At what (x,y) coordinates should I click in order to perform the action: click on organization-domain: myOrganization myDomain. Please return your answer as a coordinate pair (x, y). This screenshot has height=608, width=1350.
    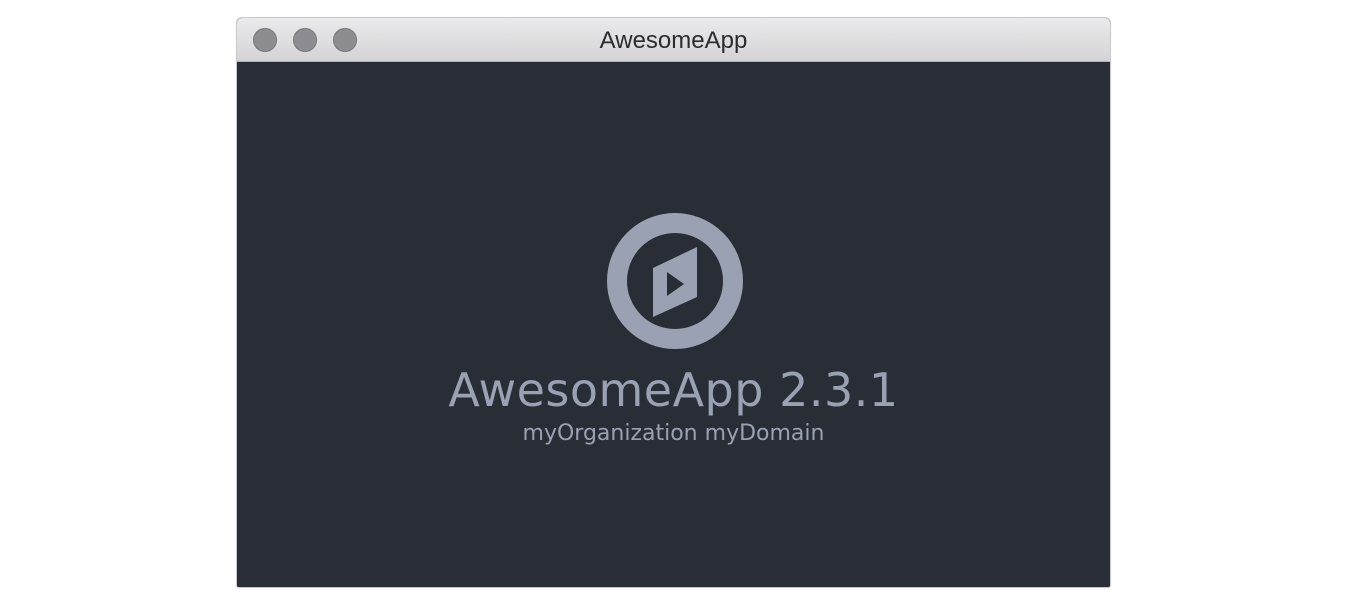
    Looking at the image, I should click on (673, 433).